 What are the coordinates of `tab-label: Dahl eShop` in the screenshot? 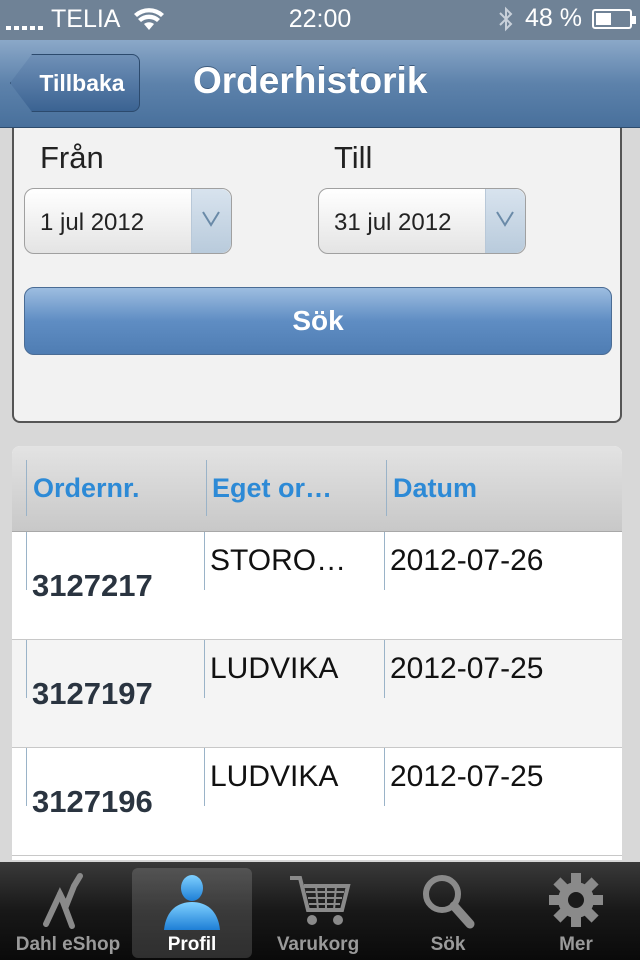 It's located at (68, 944).